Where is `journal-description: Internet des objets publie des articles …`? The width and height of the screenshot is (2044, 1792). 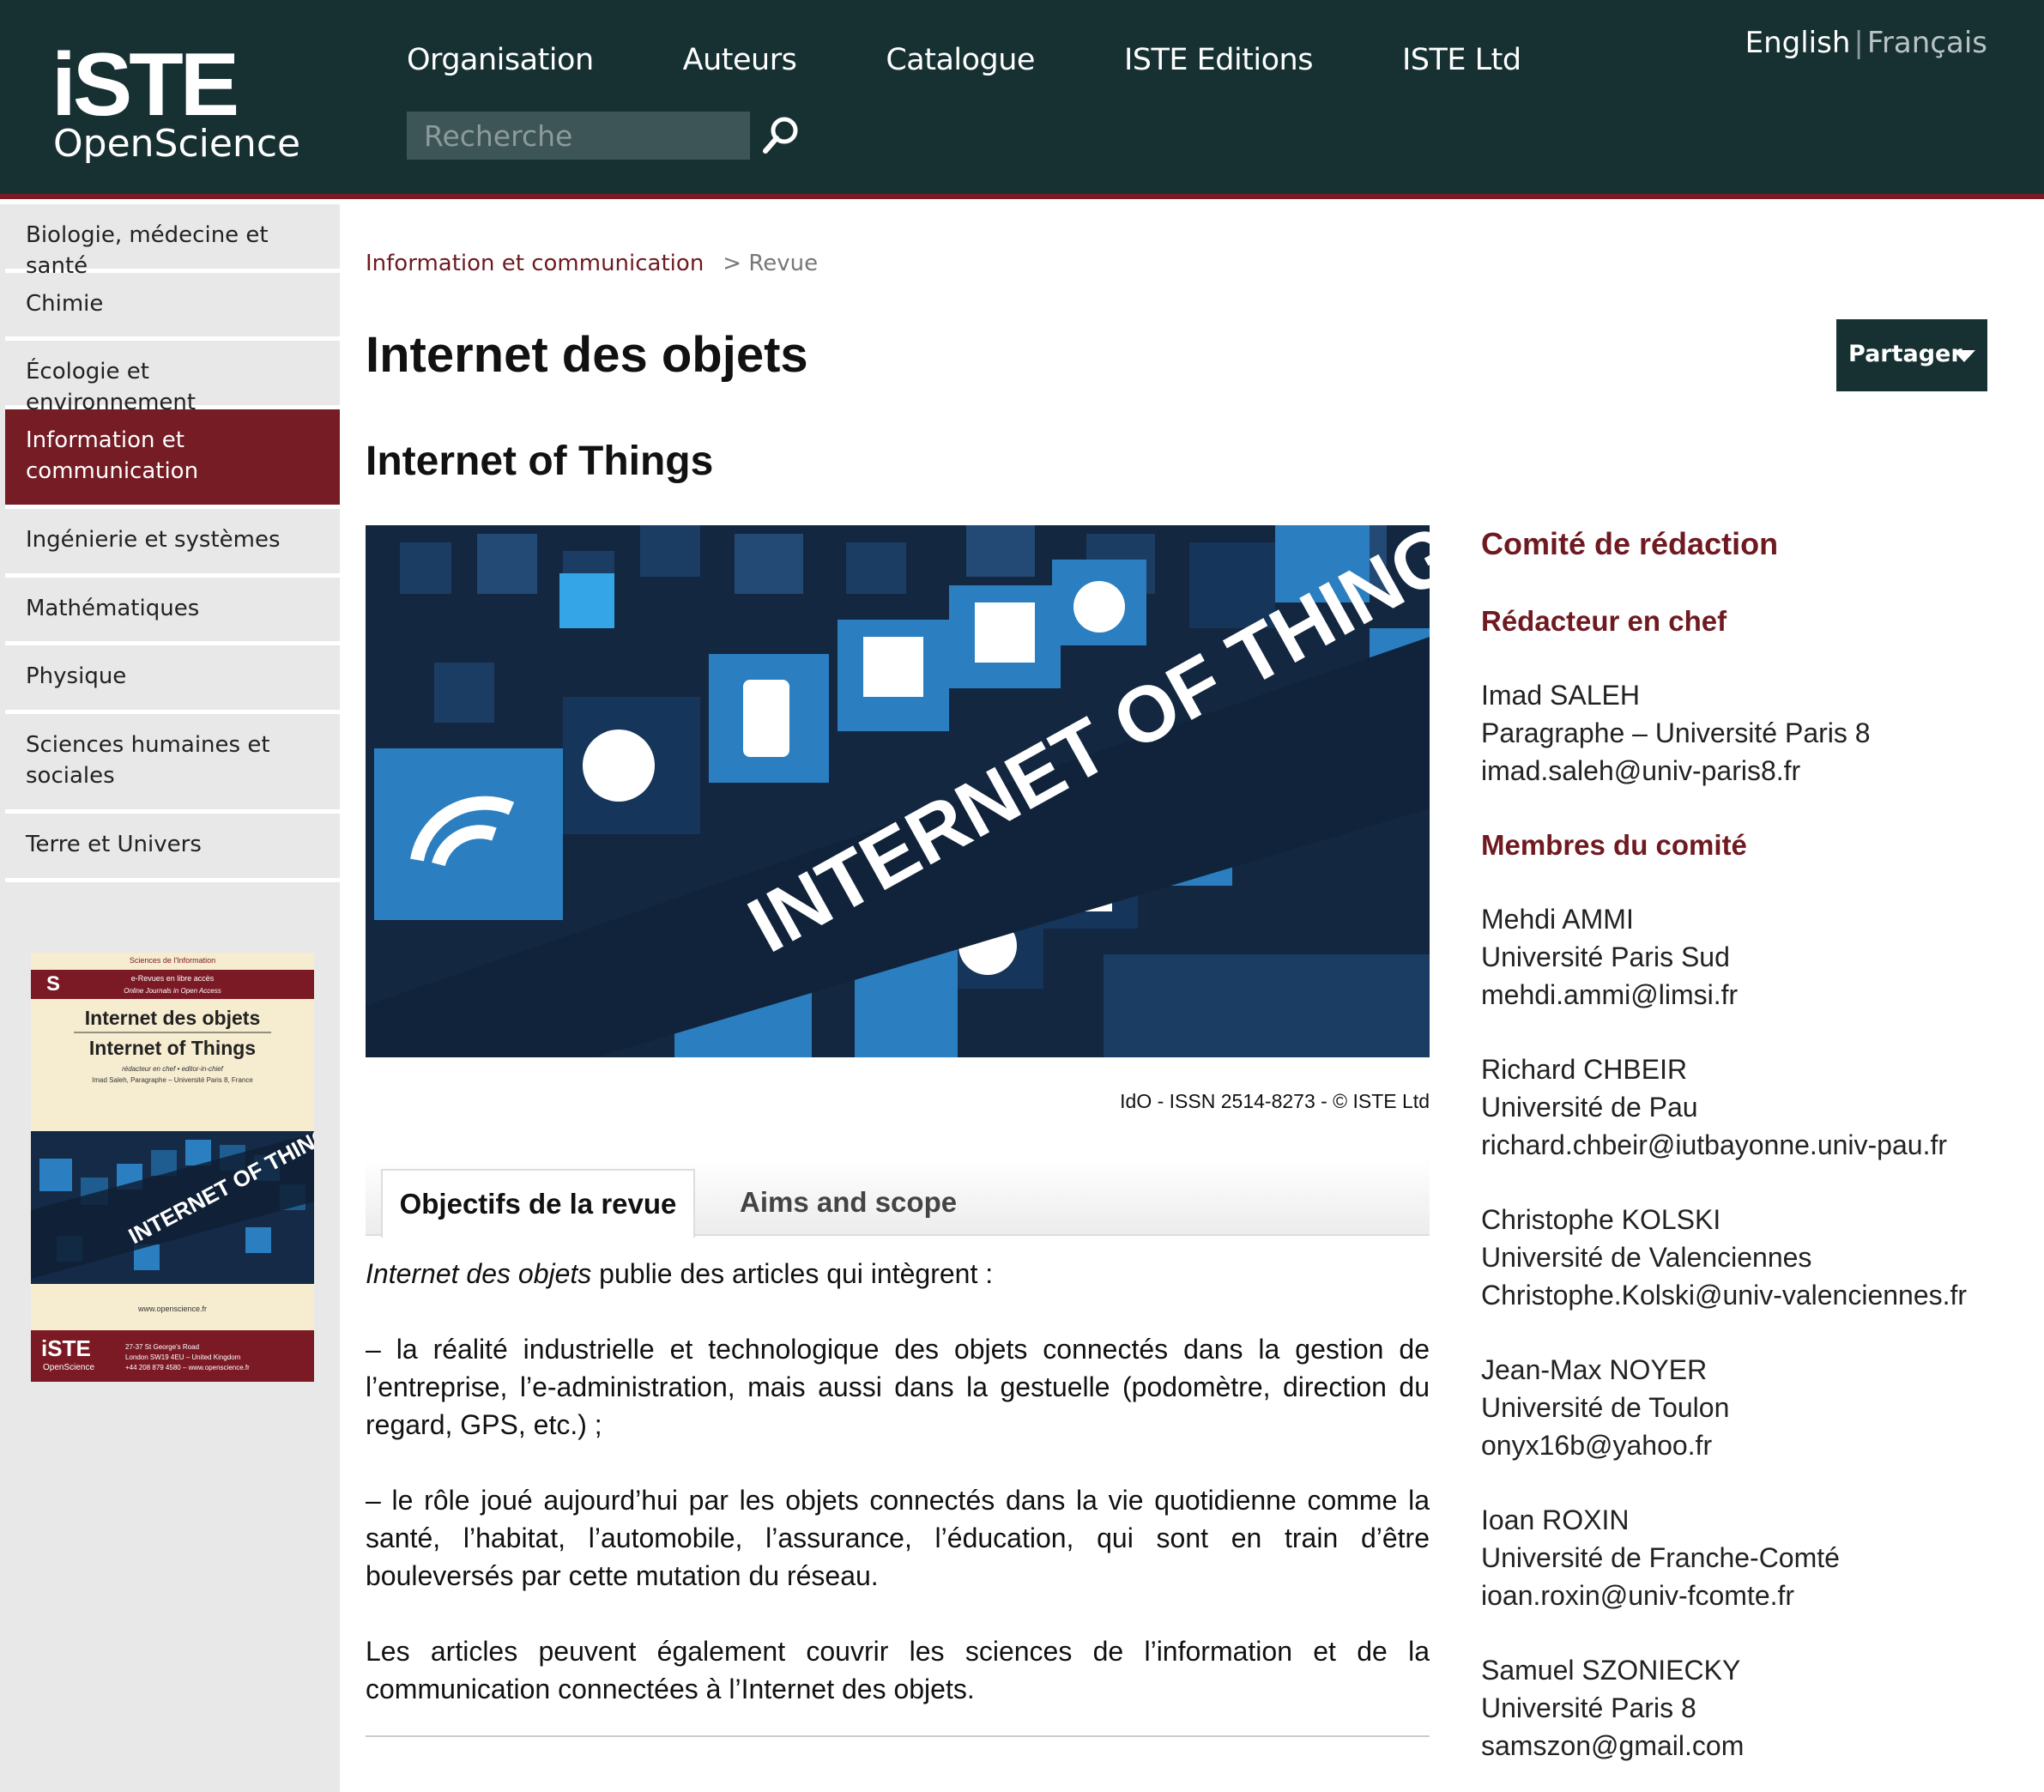 journal-description: Internet des objets publie des articles … is located at coordinates (898, 1500).